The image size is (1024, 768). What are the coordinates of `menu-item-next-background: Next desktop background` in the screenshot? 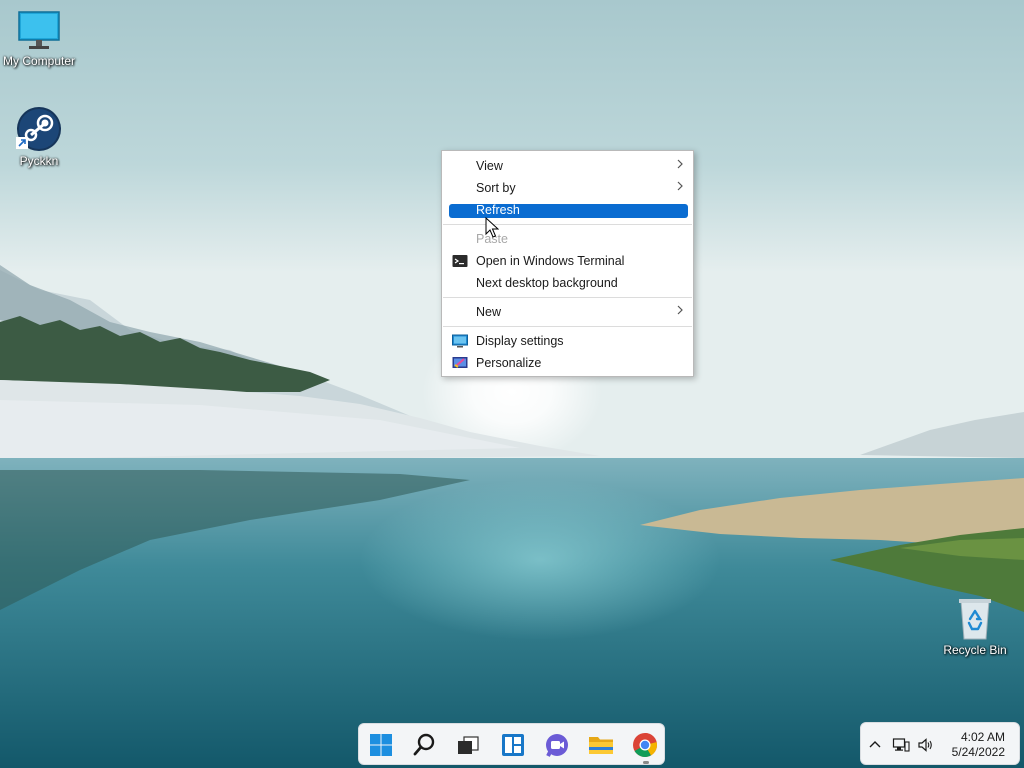 It's located at (568, 283).